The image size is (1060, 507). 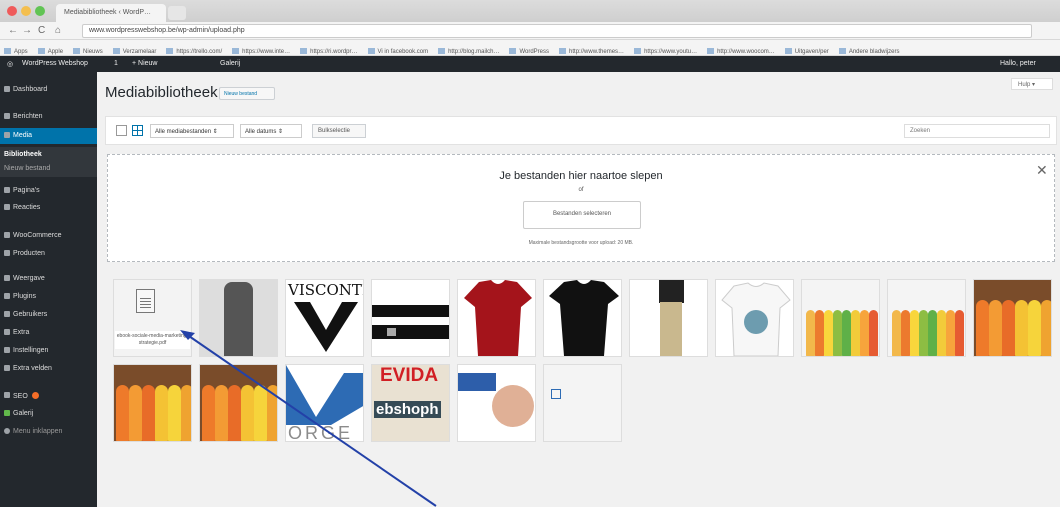 I want to click on date-filter: Alle datums ⇕, so click(x=271, y=131).